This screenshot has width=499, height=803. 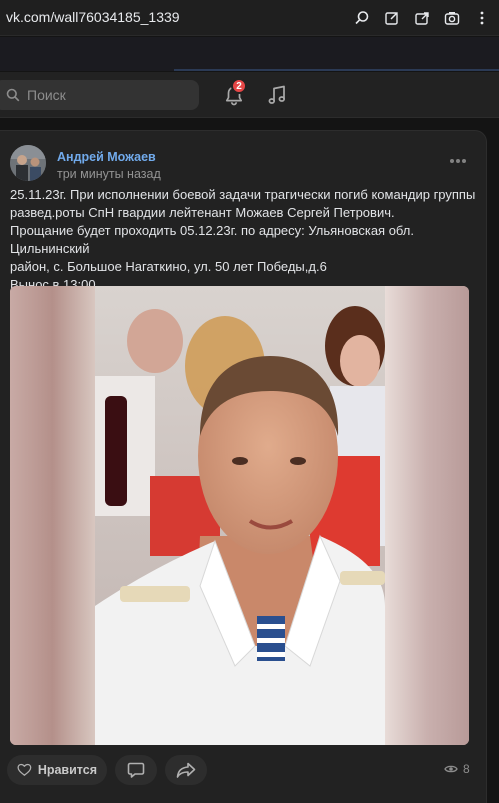 I want to click on share-arrow-icon, so click(x=186, y=770).